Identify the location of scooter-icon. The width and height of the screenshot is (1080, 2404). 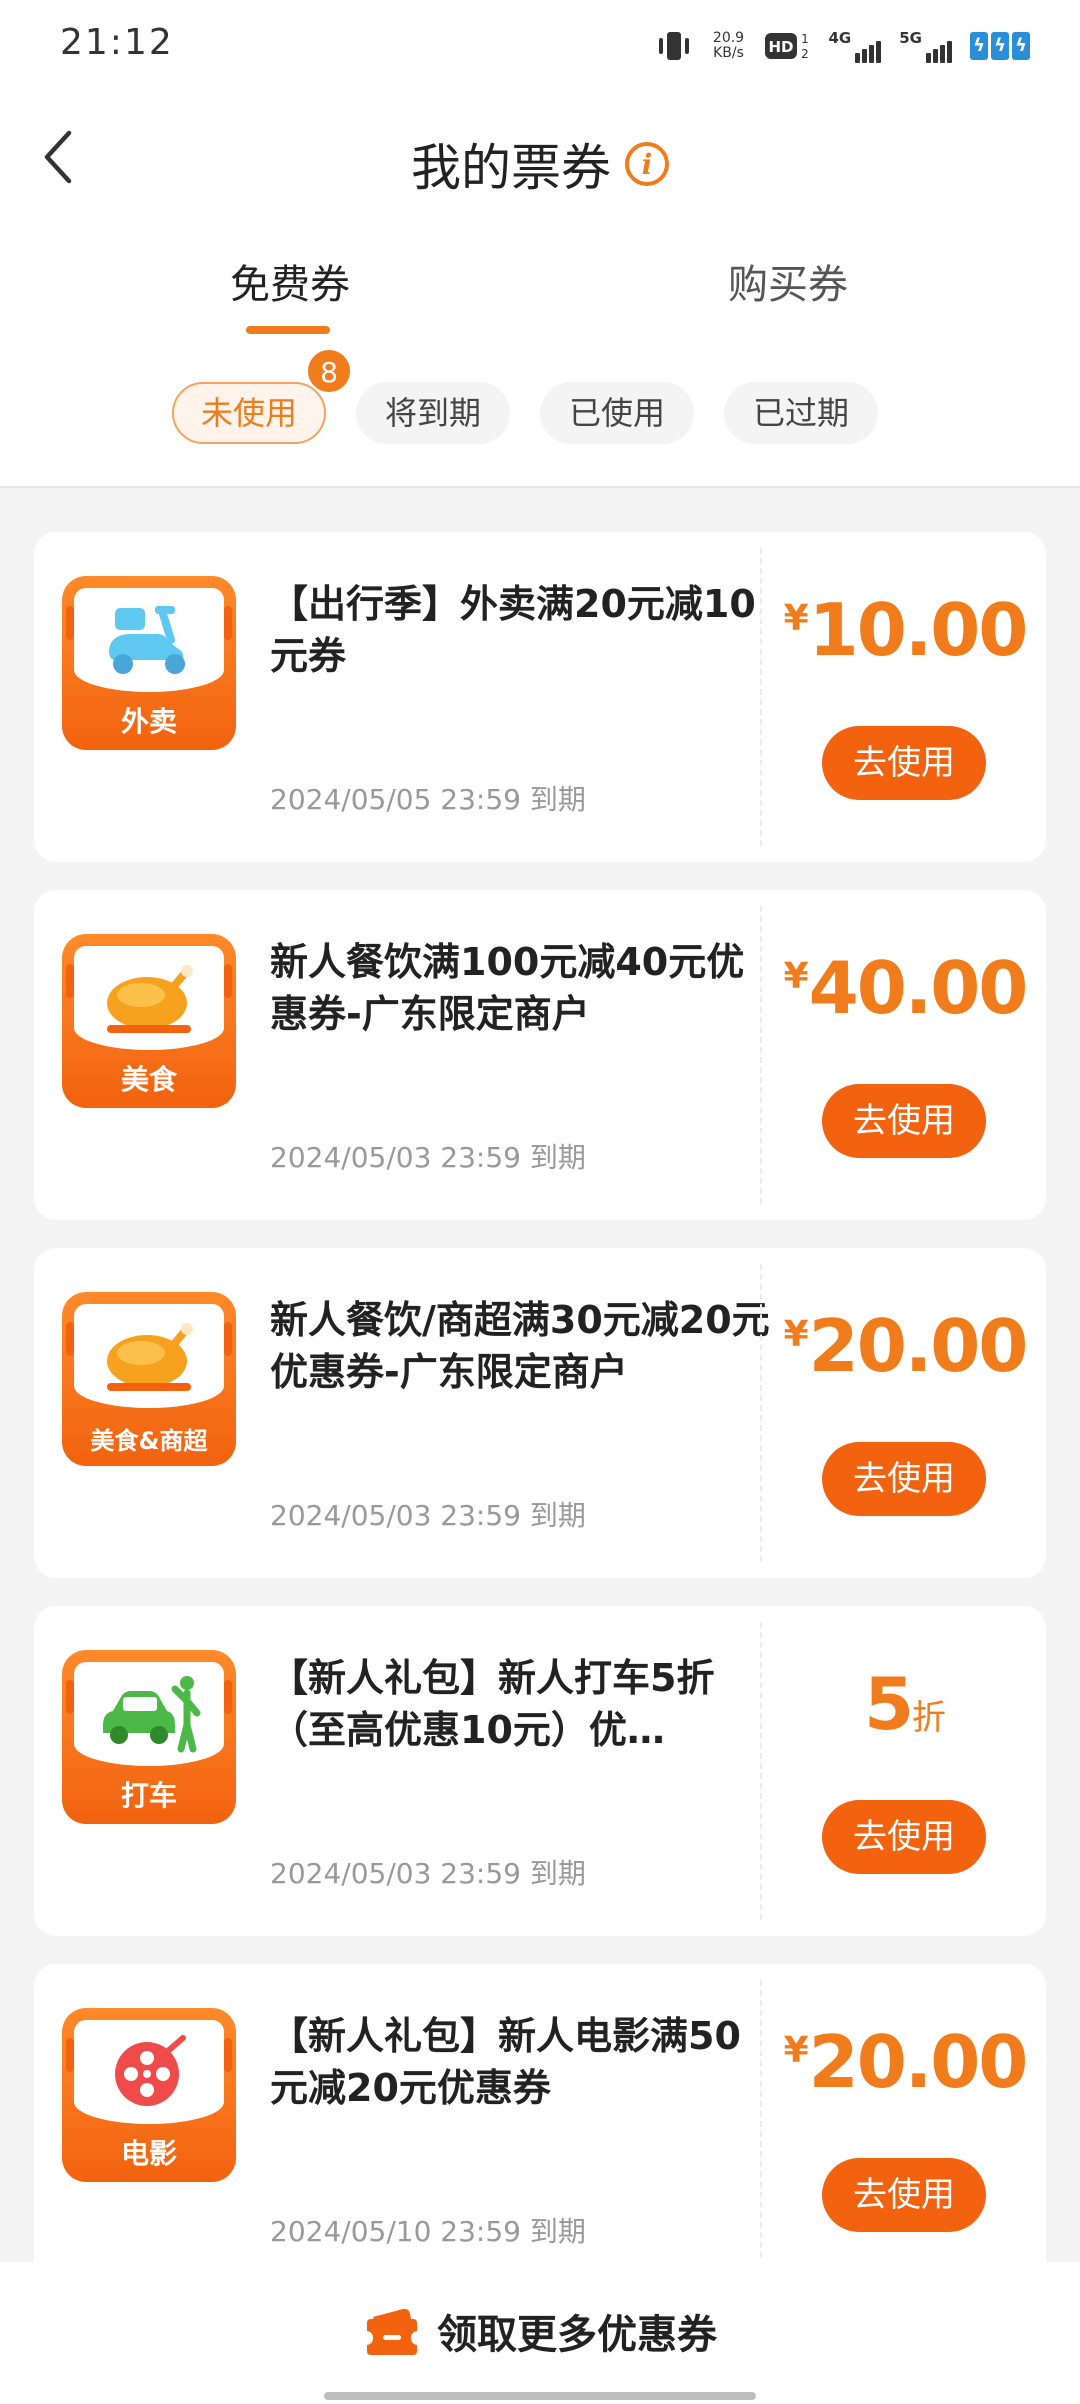
(147, 640).